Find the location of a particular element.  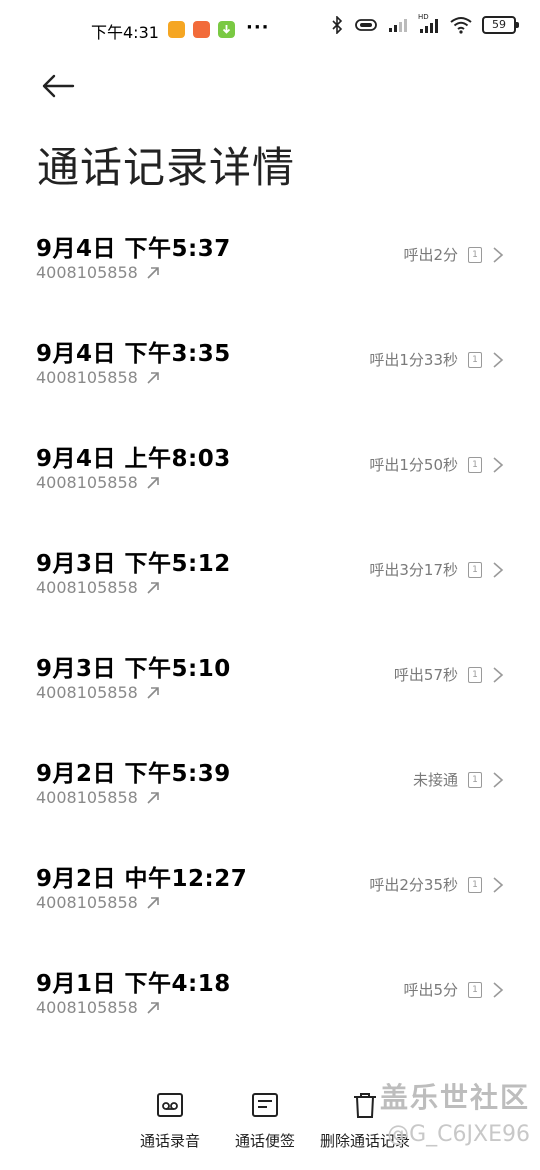

trash-icon is located at coordinates (365, 1105).